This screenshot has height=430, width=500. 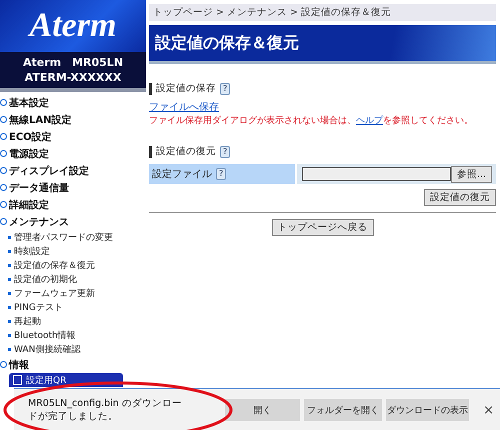 What do you see at coordinates (73, 72) in the screenshot?
I see `model-label: Aterm MR05LN ATERM-XXXXXX` at bounding box center [73, 72].